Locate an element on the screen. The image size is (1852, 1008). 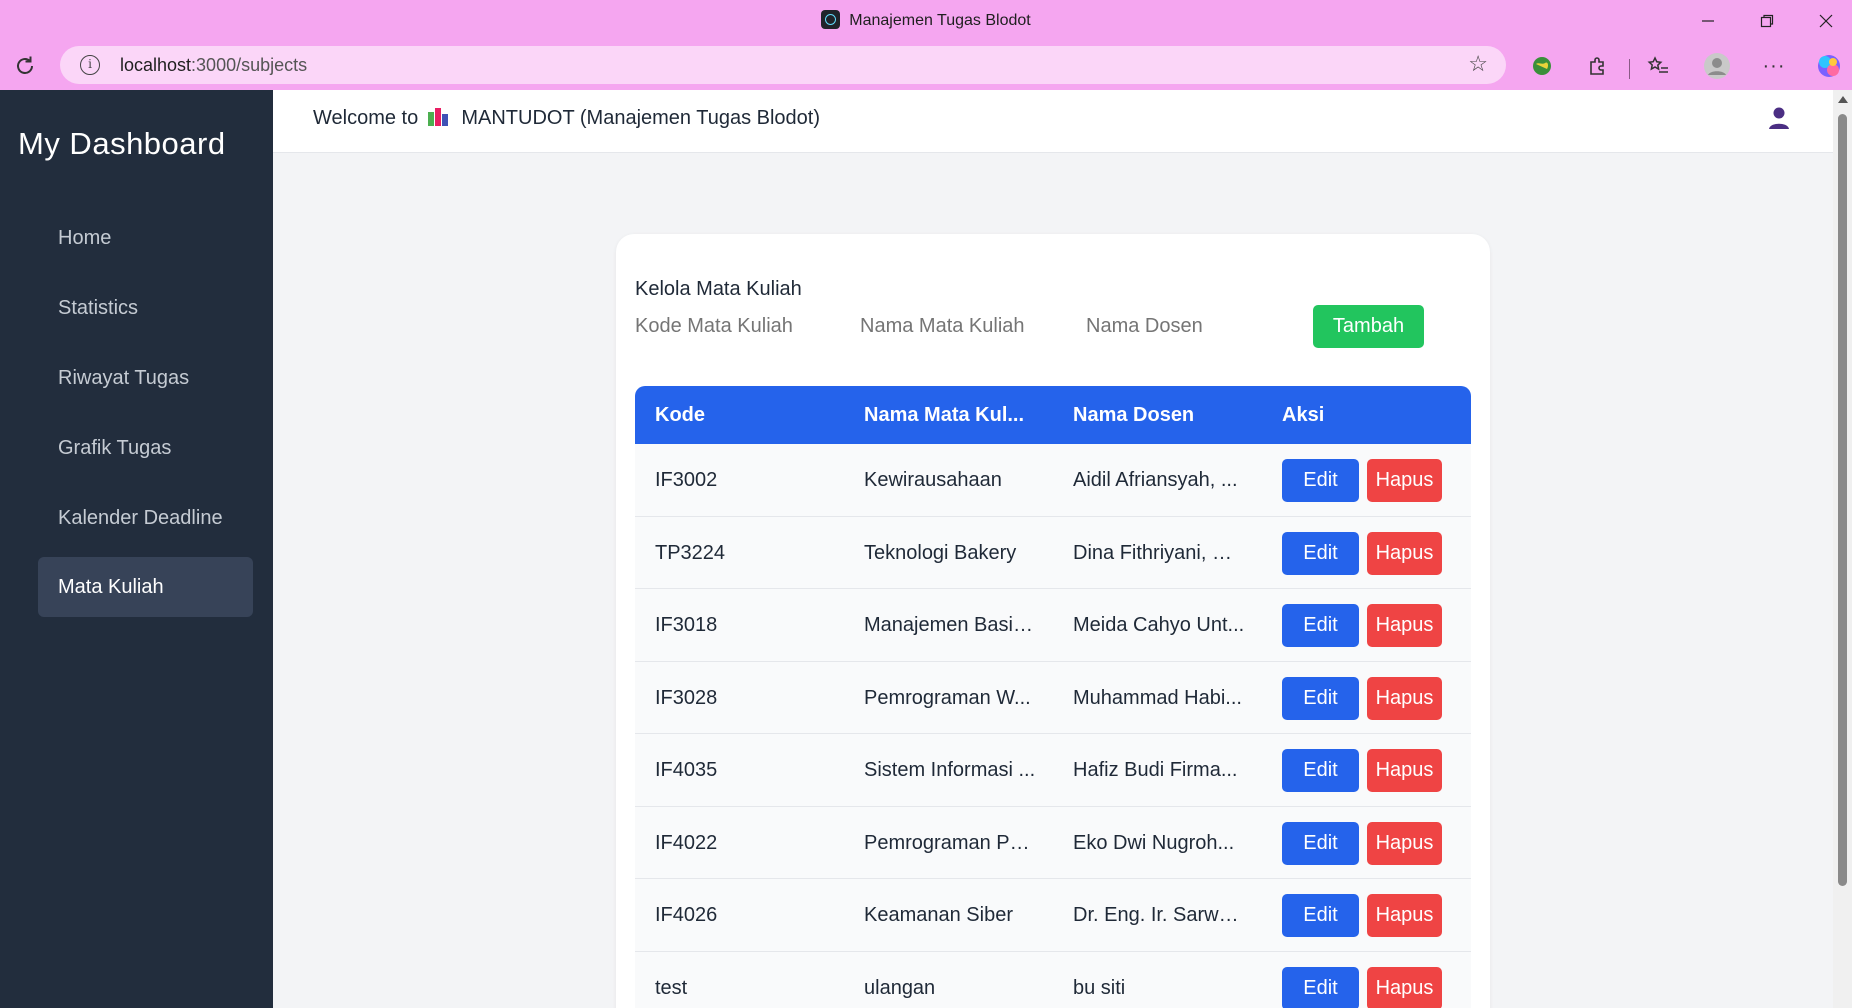
table-row: test ulangan bu siti Edit Hapus is located at coordinates (1053, 979).